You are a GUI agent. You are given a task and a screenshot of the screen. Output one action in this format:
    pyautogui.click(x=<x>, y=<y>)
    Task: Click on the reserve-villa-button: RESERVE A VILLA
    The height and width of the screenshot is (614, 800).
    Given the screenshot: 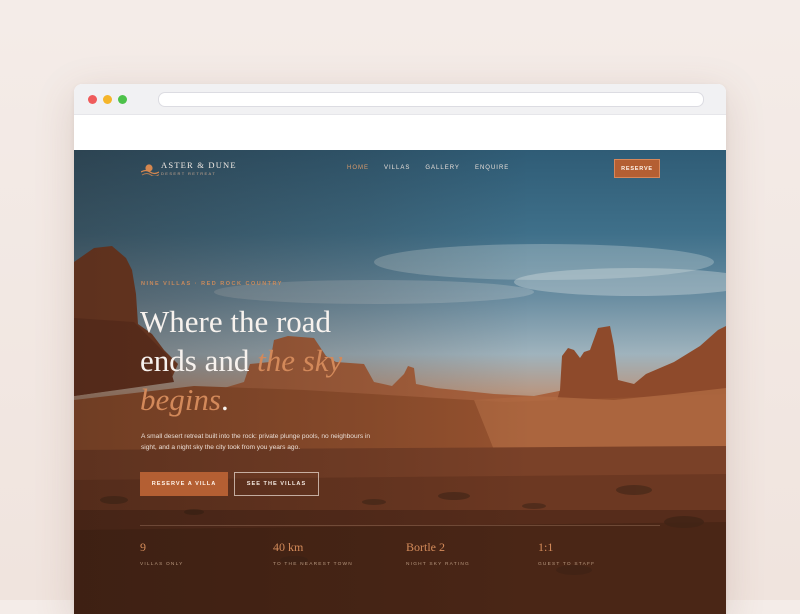 What is the action you would take?
    pyautogui.click(x=184, y=484)
    